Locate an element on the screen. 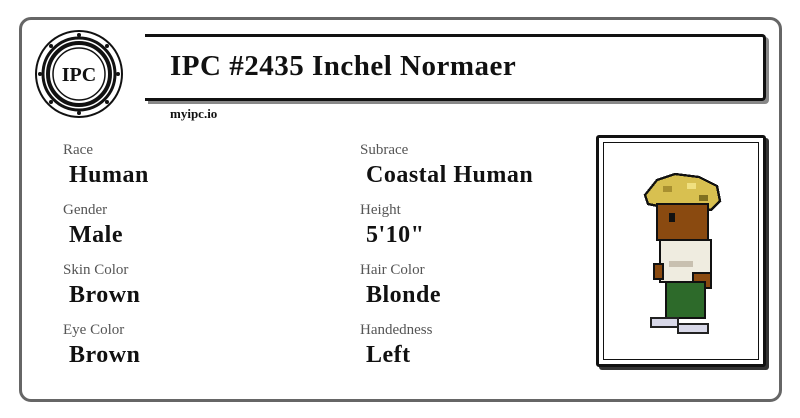  field-subrace: Subrace Coastal Human is located at coordinates (446, 165).